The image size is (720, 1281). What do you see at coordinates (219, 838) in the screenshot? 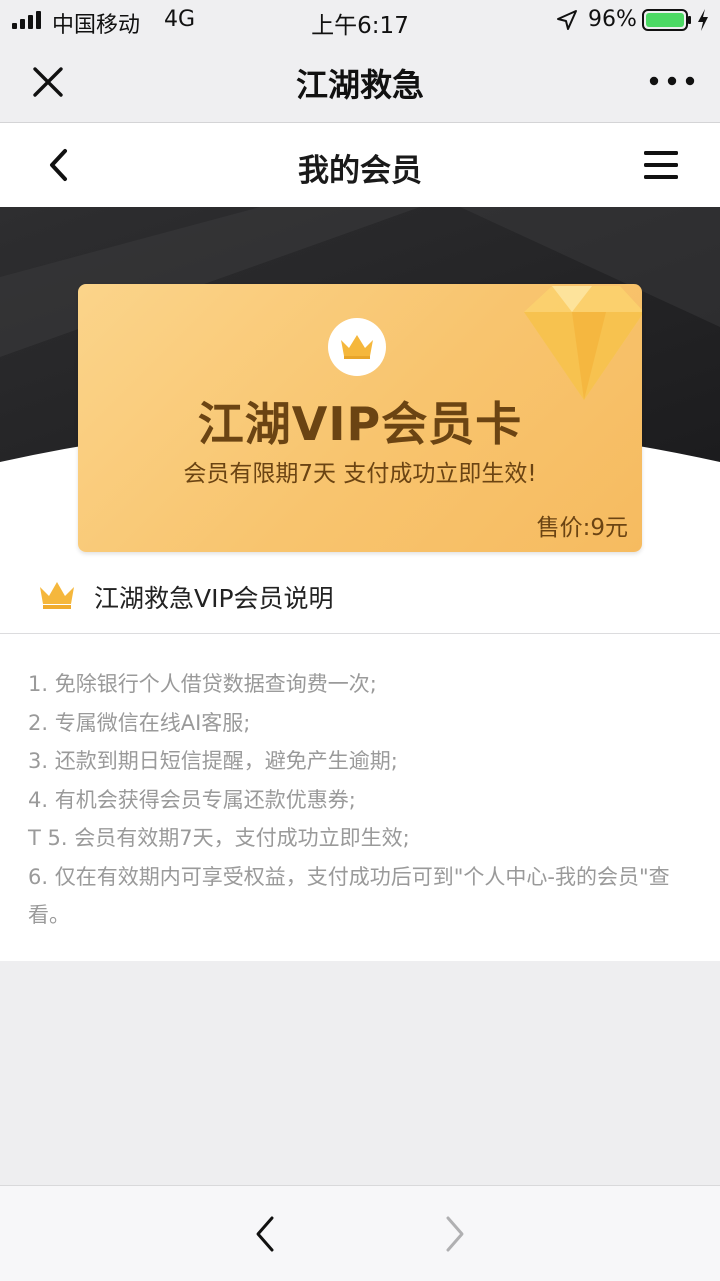
I see `list-item: T 5. 会员有效期7天，支付成功立即生效;` at bounding box center [219, 838].